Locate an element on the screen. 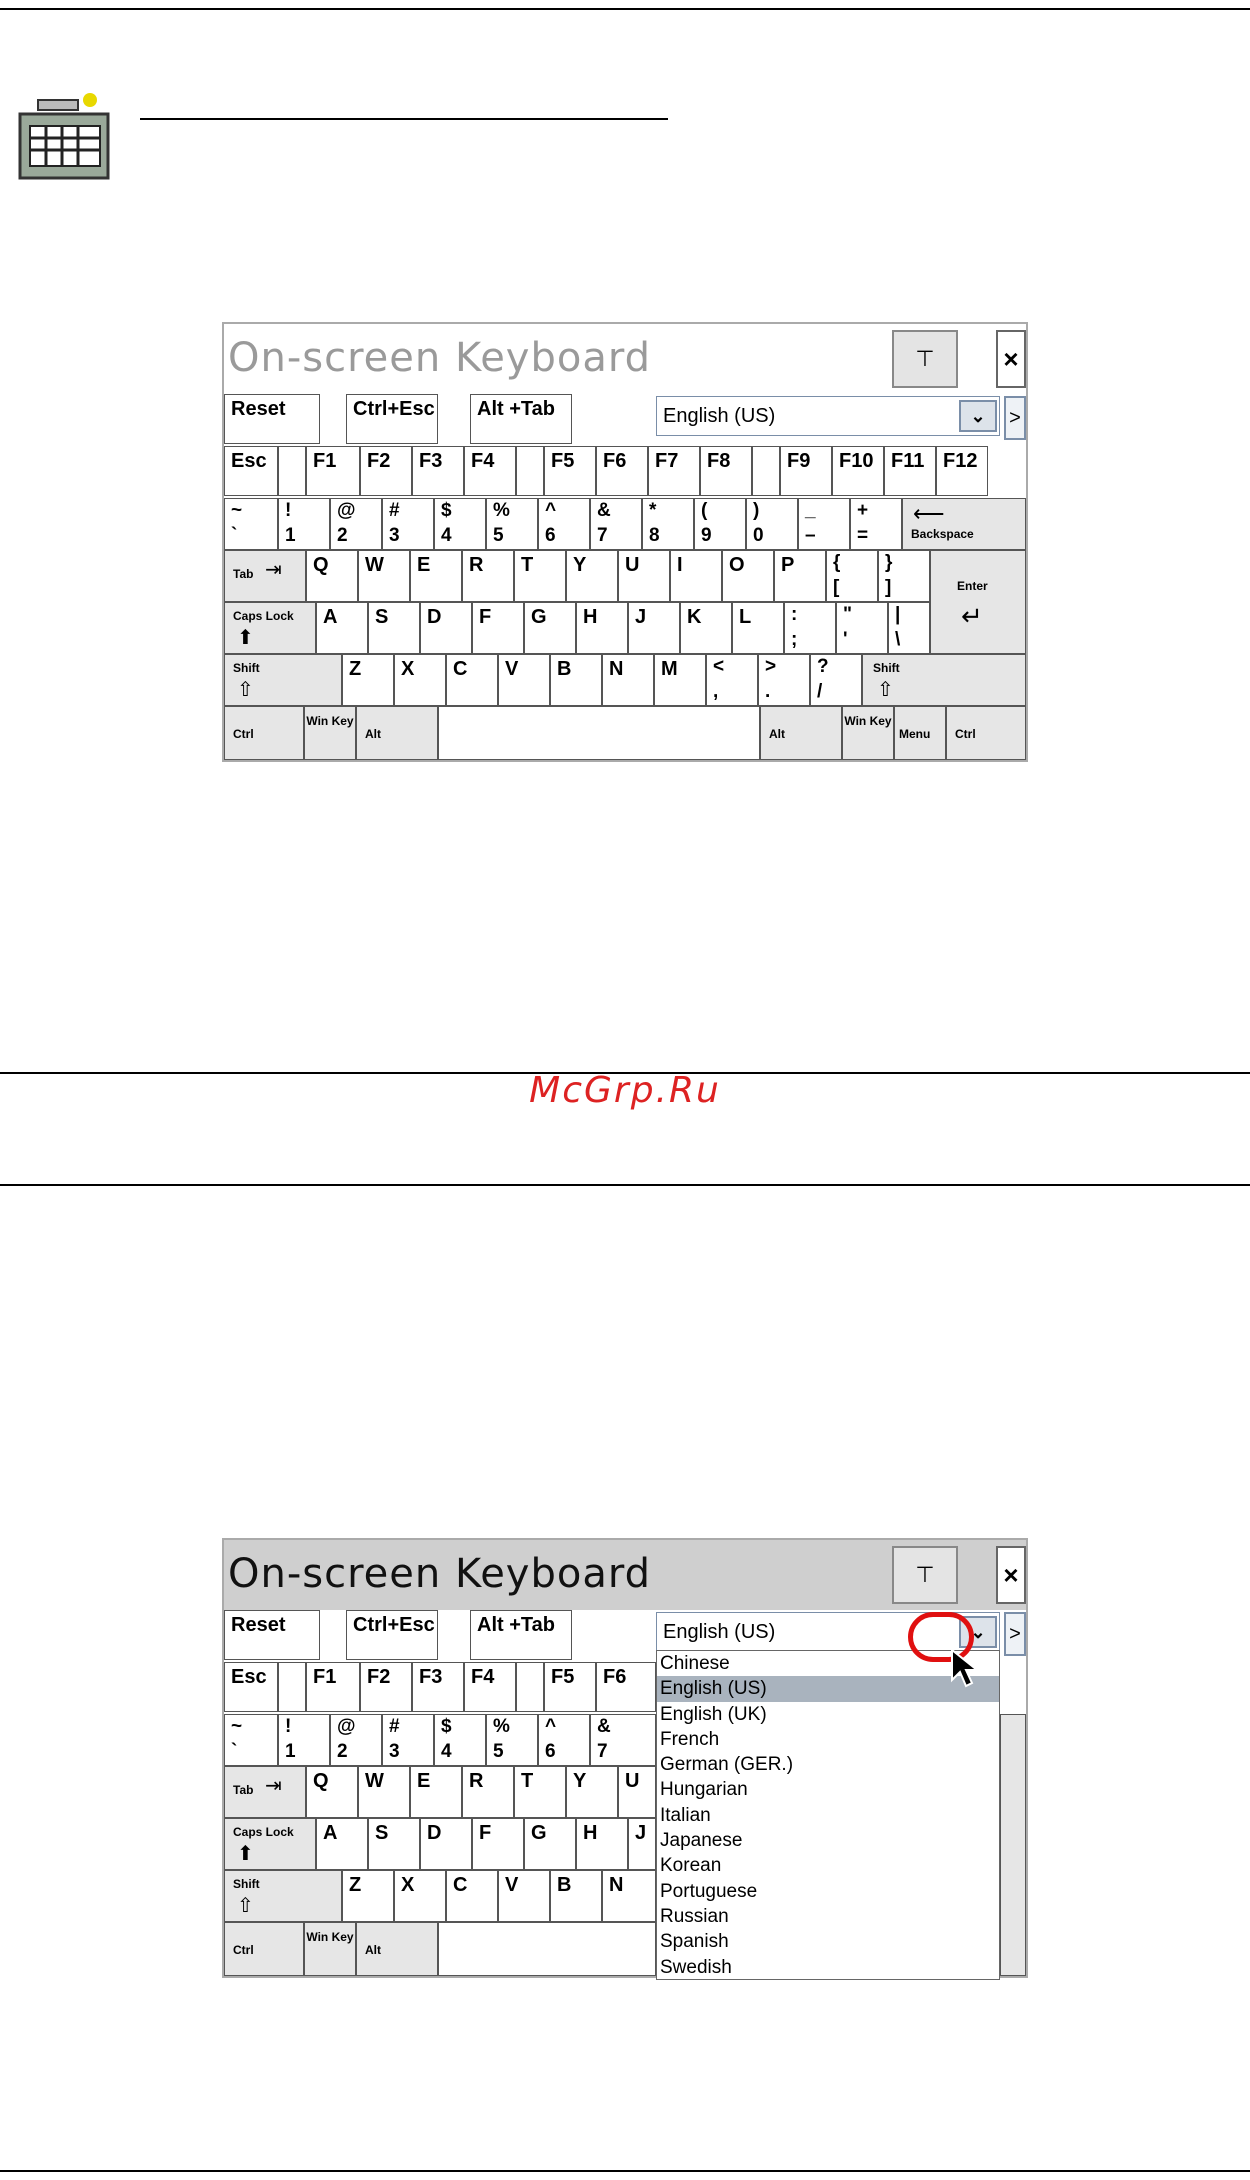  language-option: Japanese is located at coordinates (828, 1840).